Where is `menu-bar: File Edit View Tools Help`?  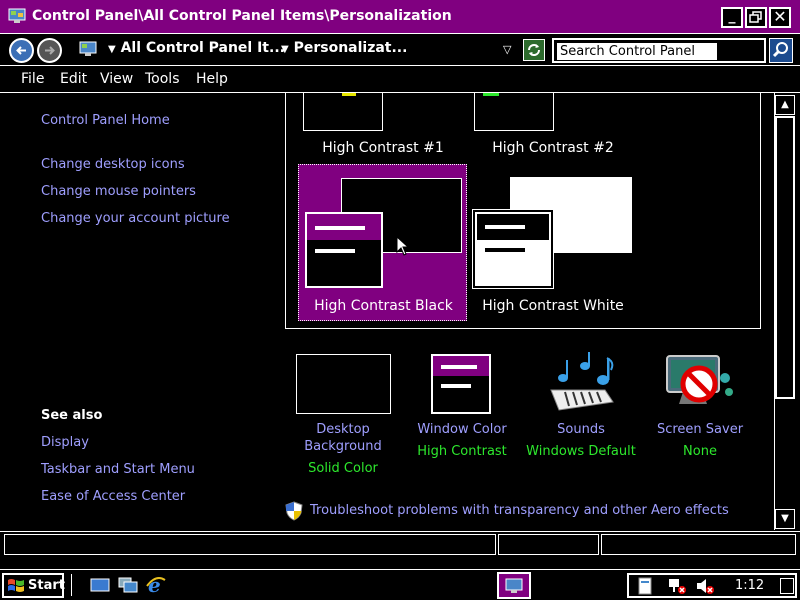
menu-bar: File Edit View Tools Help is located at coordinates (400, 80).